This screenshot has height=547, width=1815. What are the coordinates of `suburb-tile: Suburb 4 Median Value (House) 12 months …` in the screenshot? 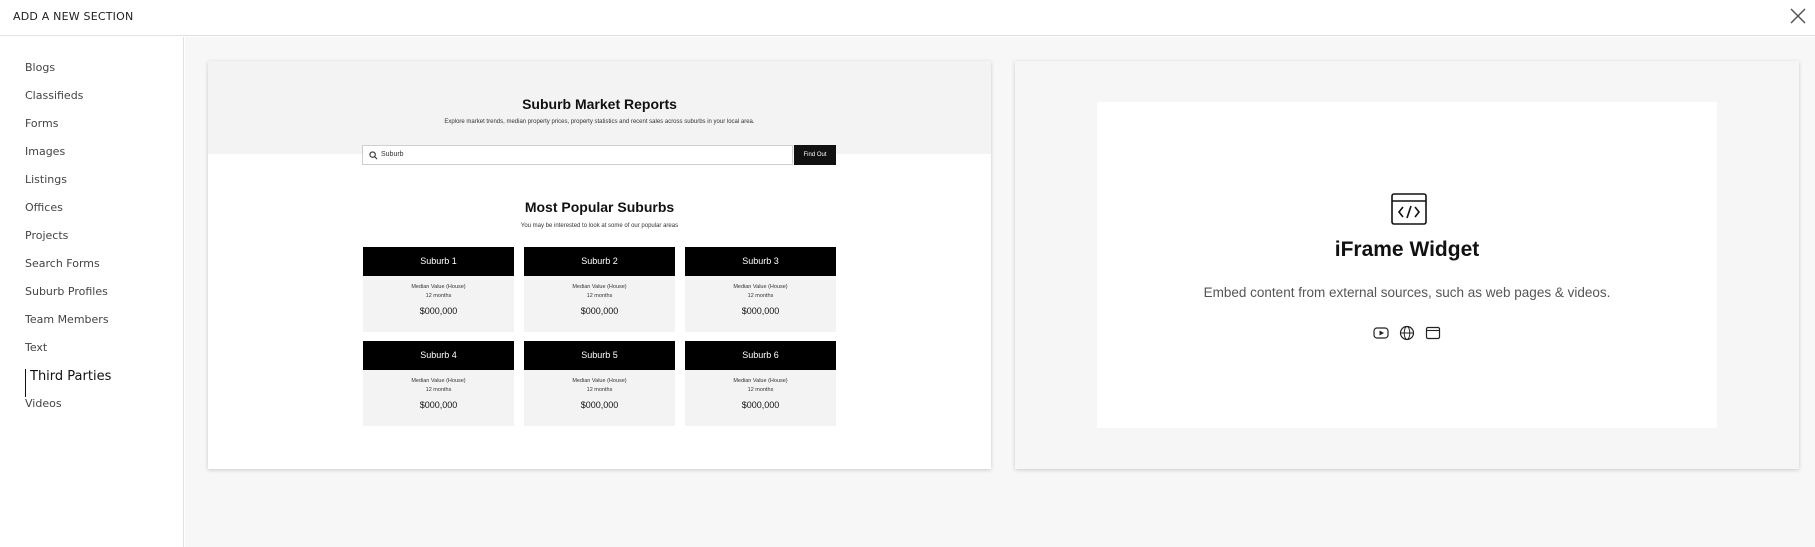 It's located at (438, 383).